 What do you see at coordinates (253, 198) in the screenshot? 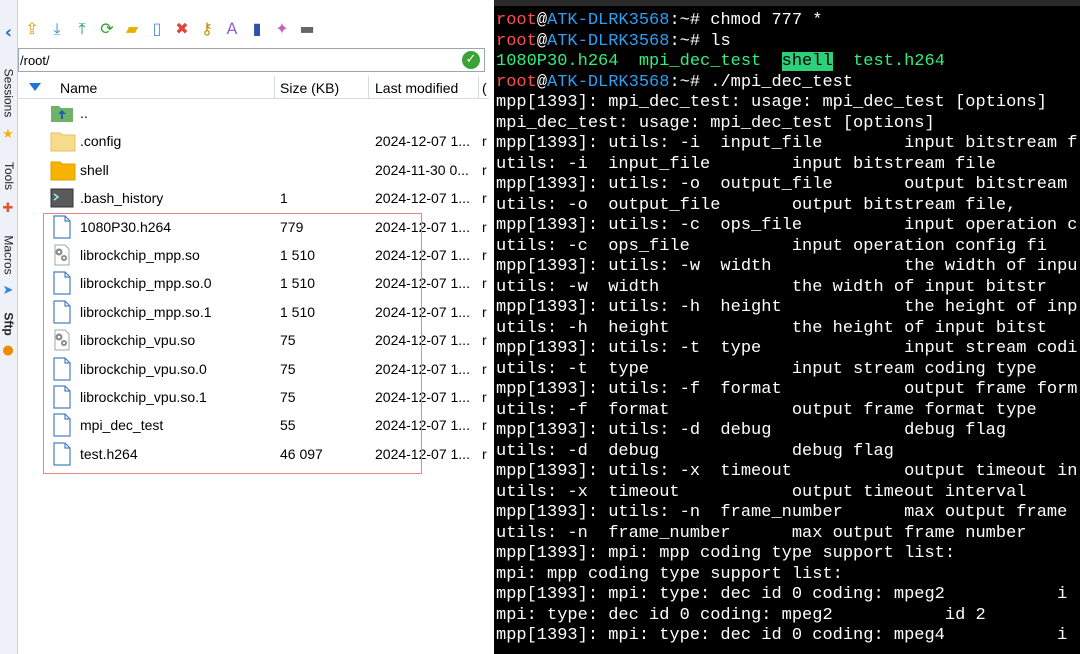
I see `file-row: .bash_history 1 2024-12-07 1... r` at bounding box center [253, 198].